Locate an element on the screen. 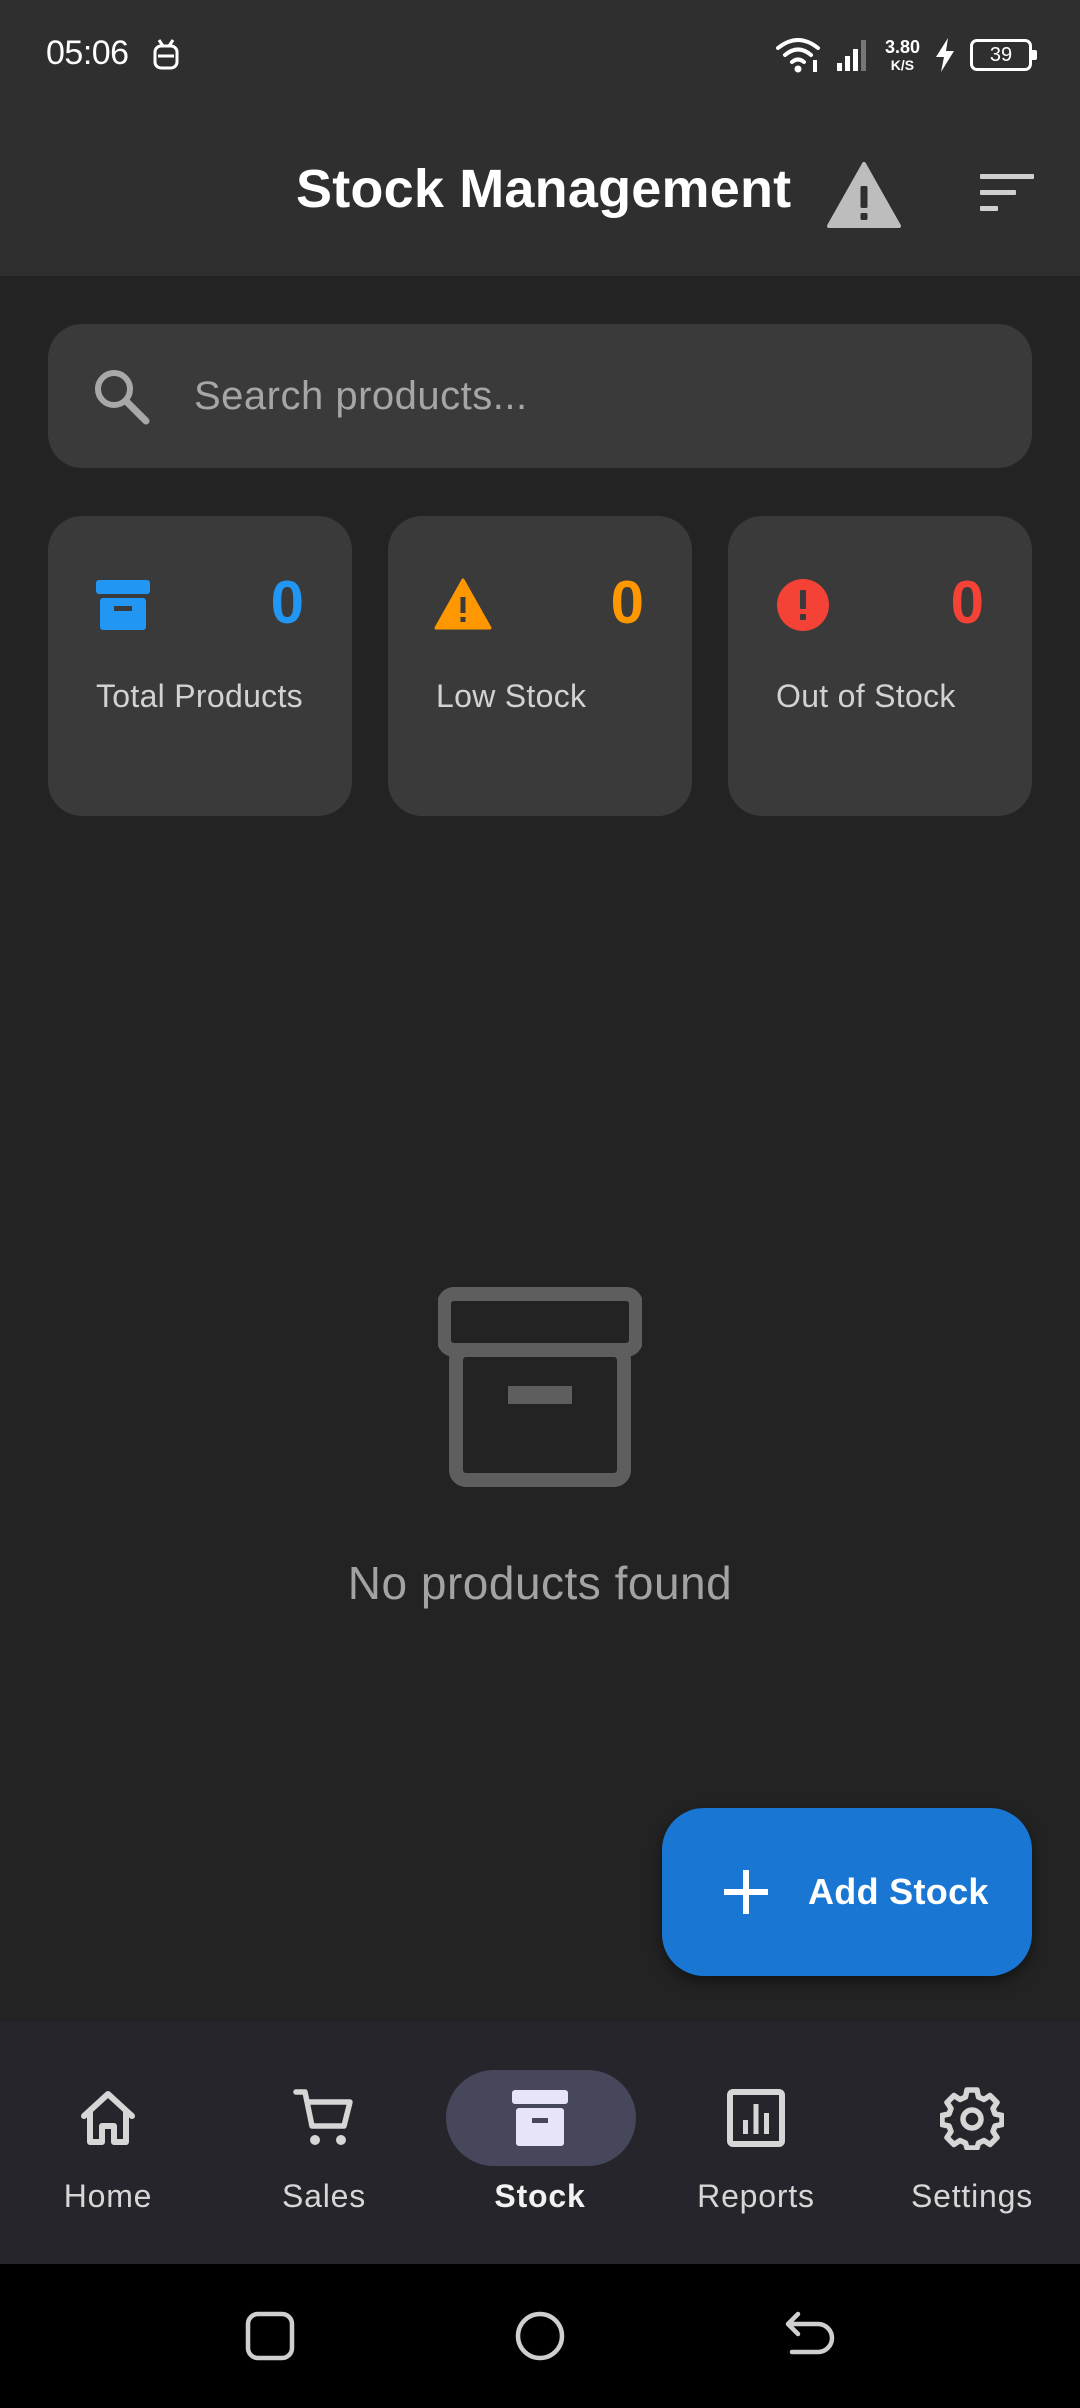 The height and width of the screenshot is (2408, 1080). out-of-stock-value: 0 is located at coordinates (967, 602).